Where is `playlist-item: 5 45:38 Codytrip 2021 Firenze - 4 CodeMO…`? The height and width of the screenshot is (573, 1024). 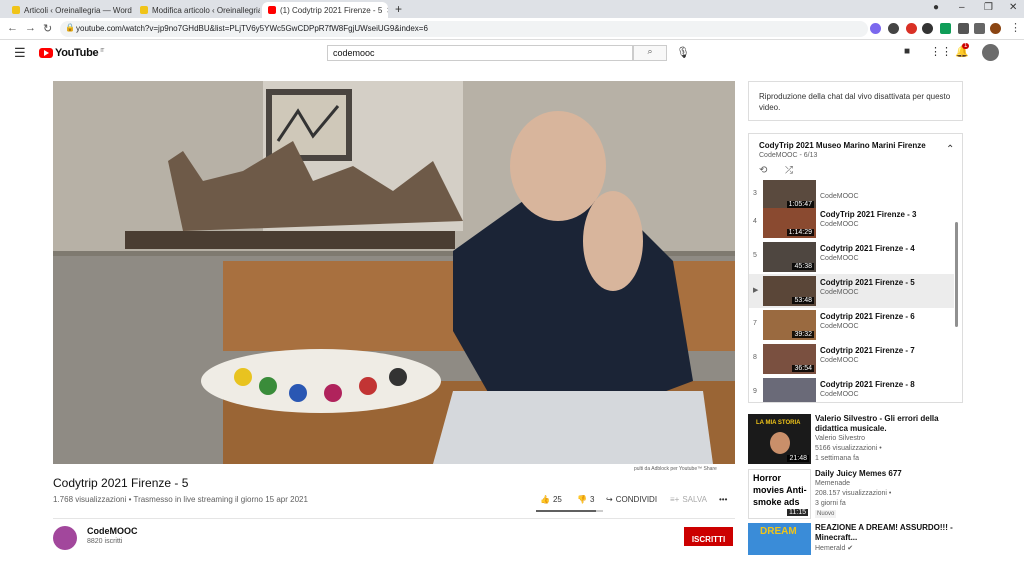 playlist-item: 5 45:38 Codytrip 2021 Firenze - 4 CodeMO… is located at coordinates (851, 257).